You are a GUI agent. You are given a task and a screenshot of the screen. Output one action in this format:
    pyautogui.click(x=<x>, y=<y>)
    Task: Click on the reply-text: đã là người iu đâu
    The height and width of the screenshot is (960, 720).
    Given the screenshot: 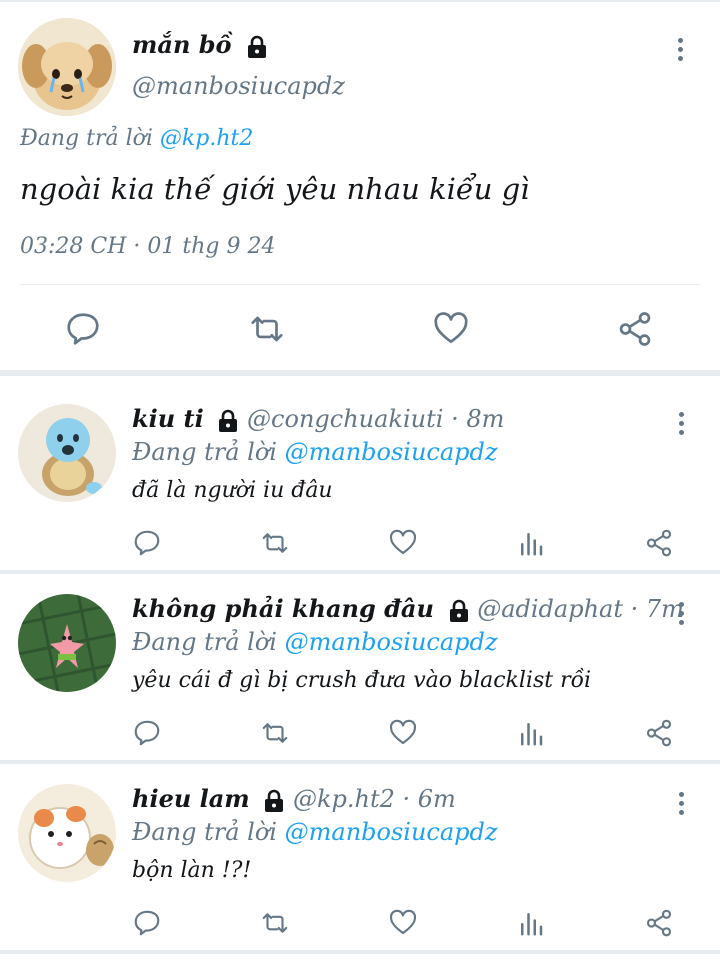 What is the action you would take?
    pyautogui.click(x=232, y=490)
    